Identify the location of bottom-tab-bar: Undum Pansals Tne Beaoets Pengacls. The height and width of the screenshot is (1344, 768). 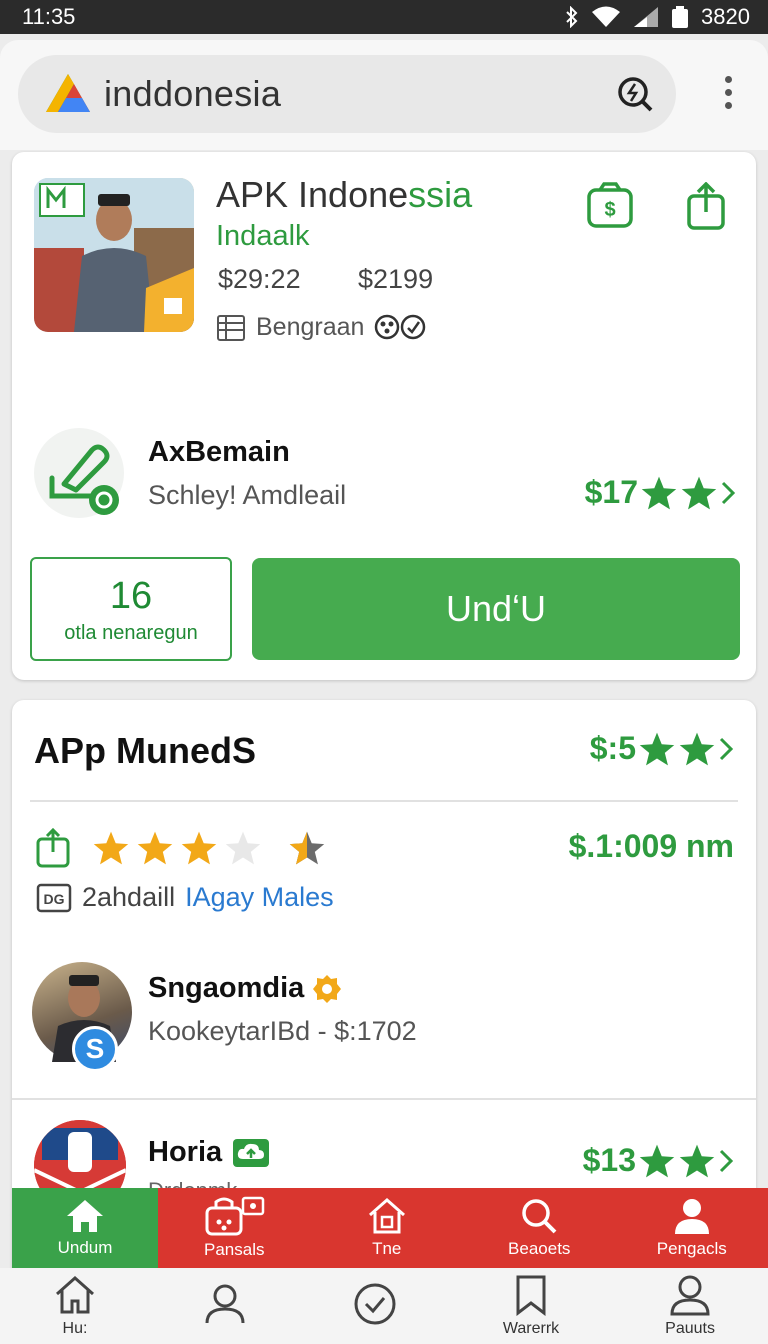
(390, 1228).